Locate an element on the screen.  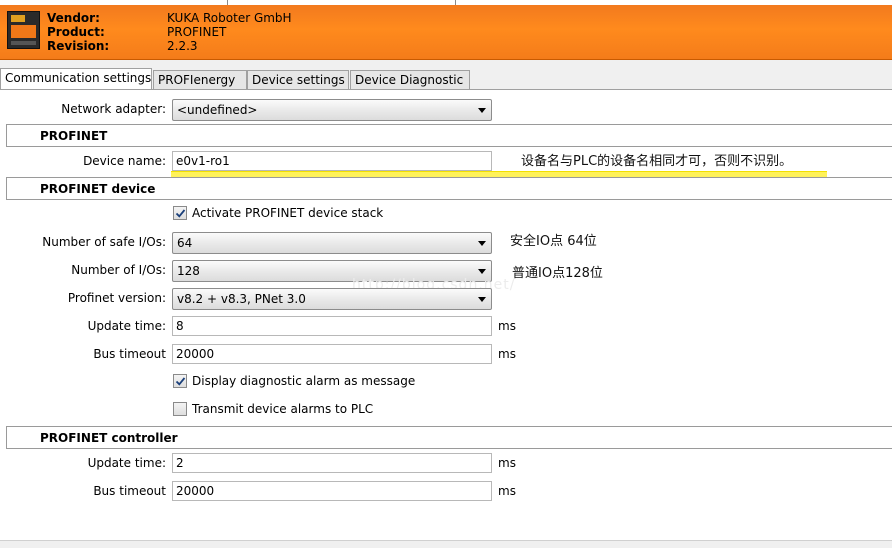
controller-bus-timeout-label: Bus timeout is located at coordinates (129, 491).